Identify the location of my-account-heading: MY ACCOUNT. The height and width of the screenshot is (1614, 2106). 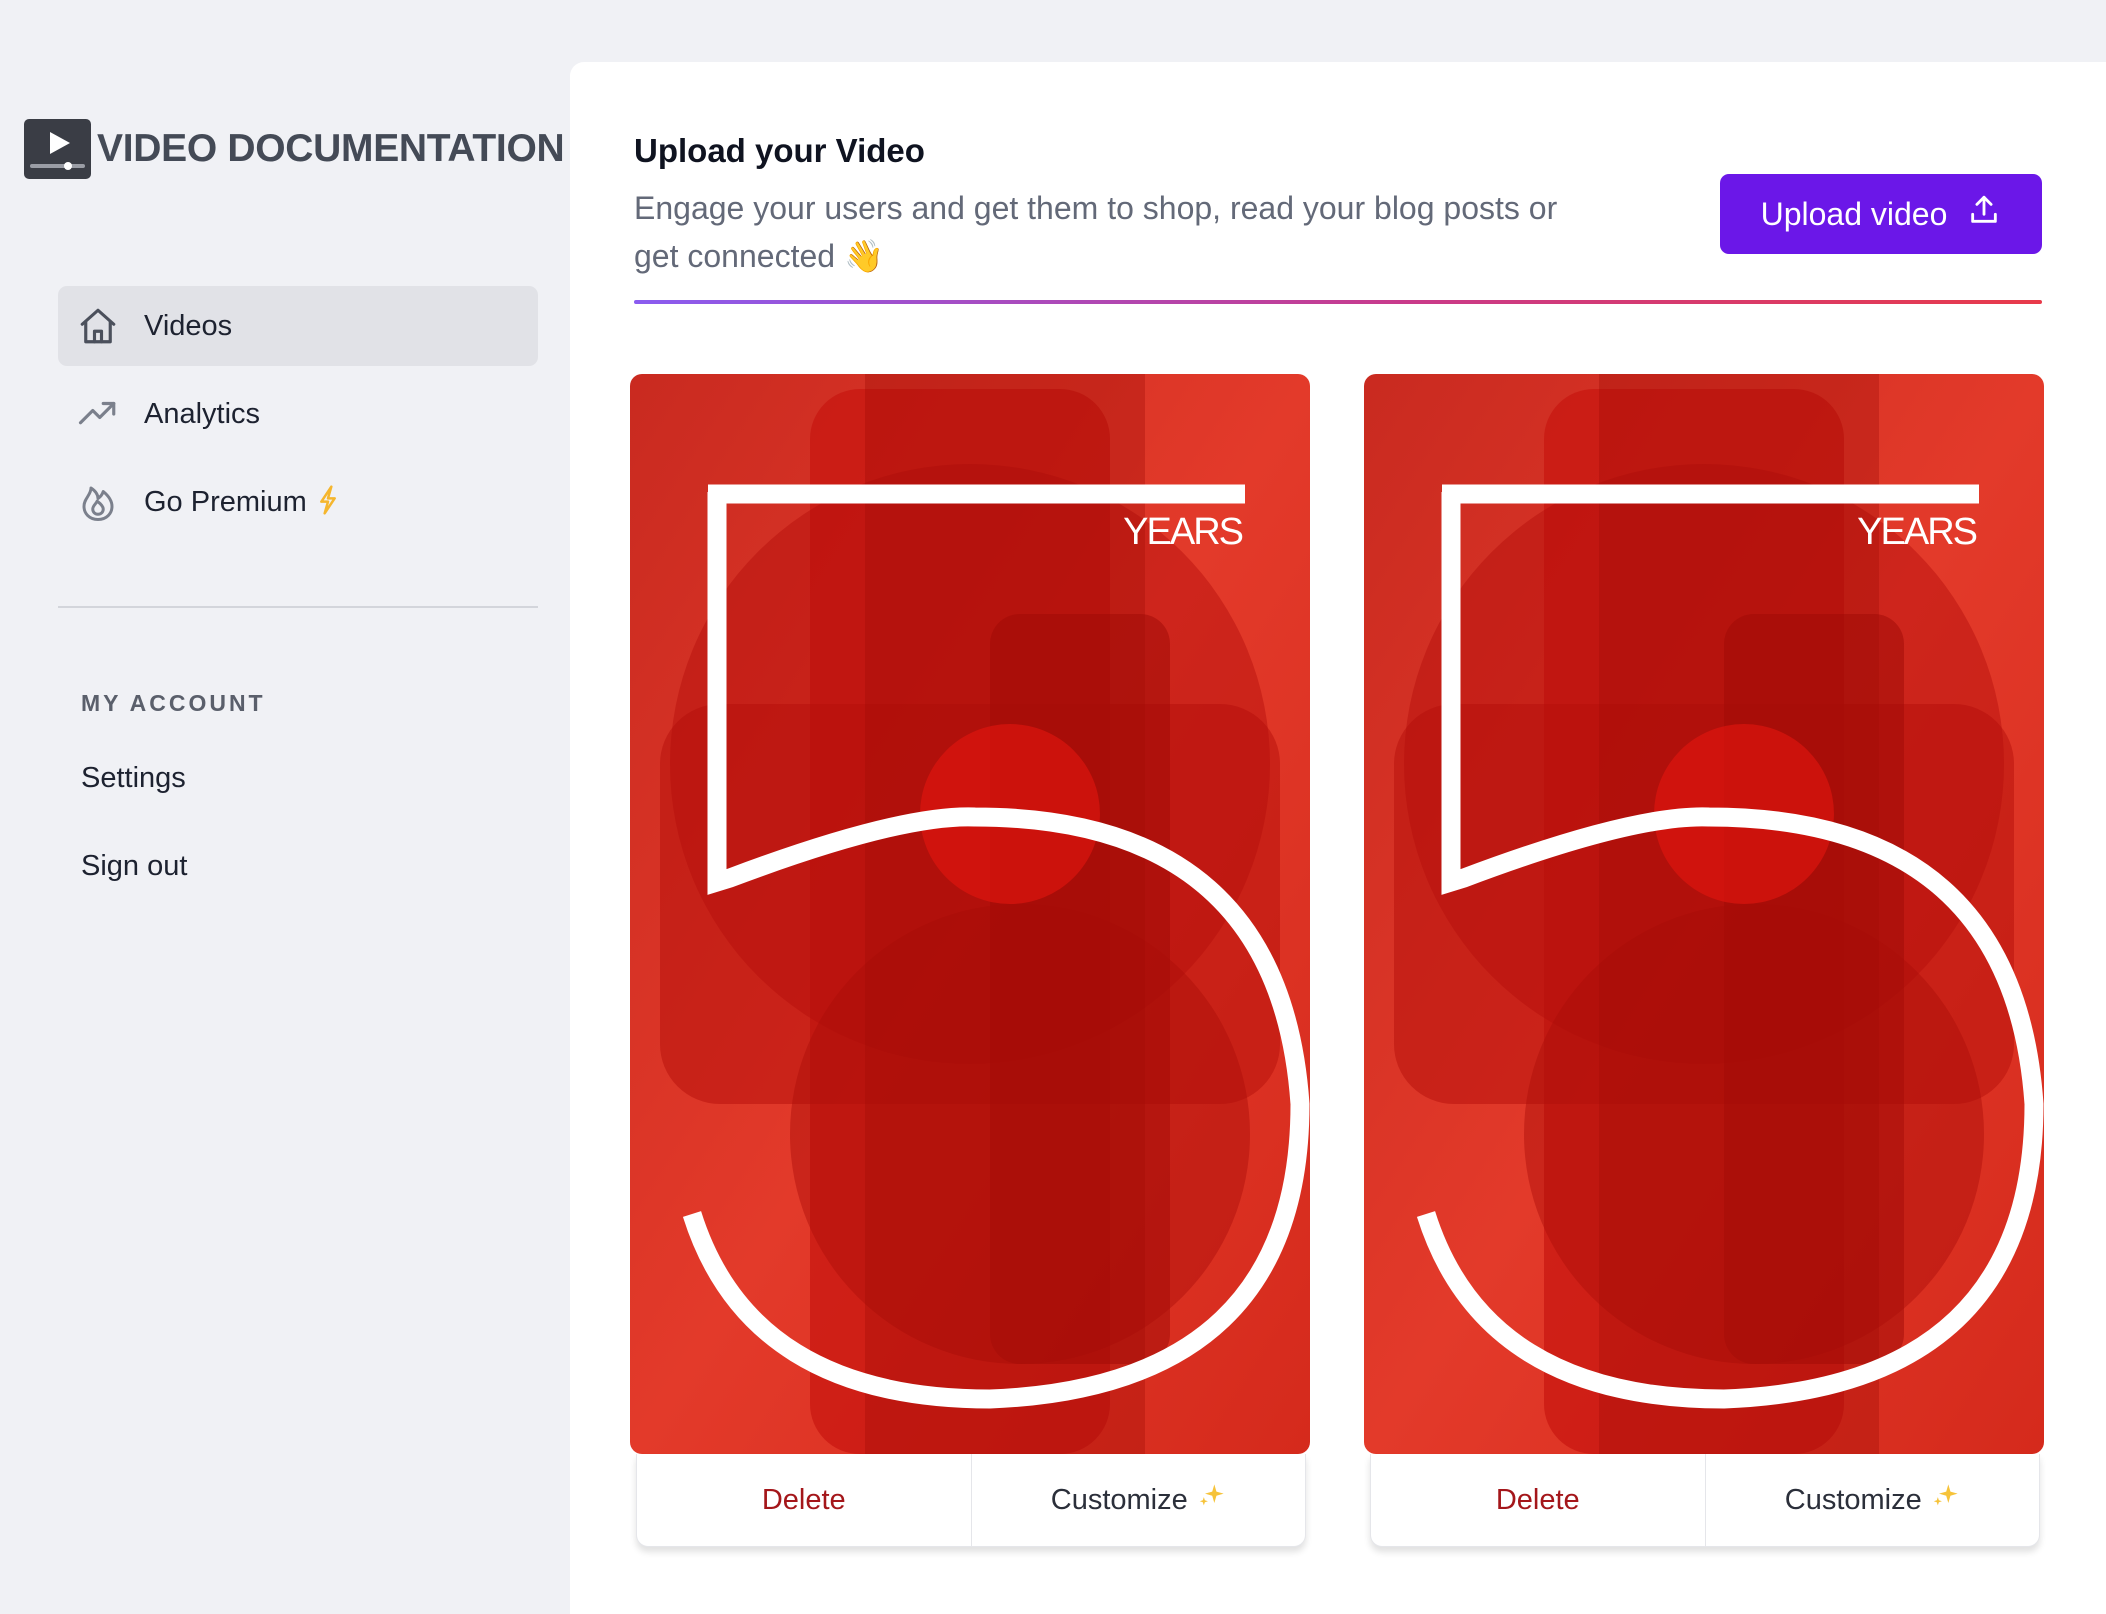
(173, 703).